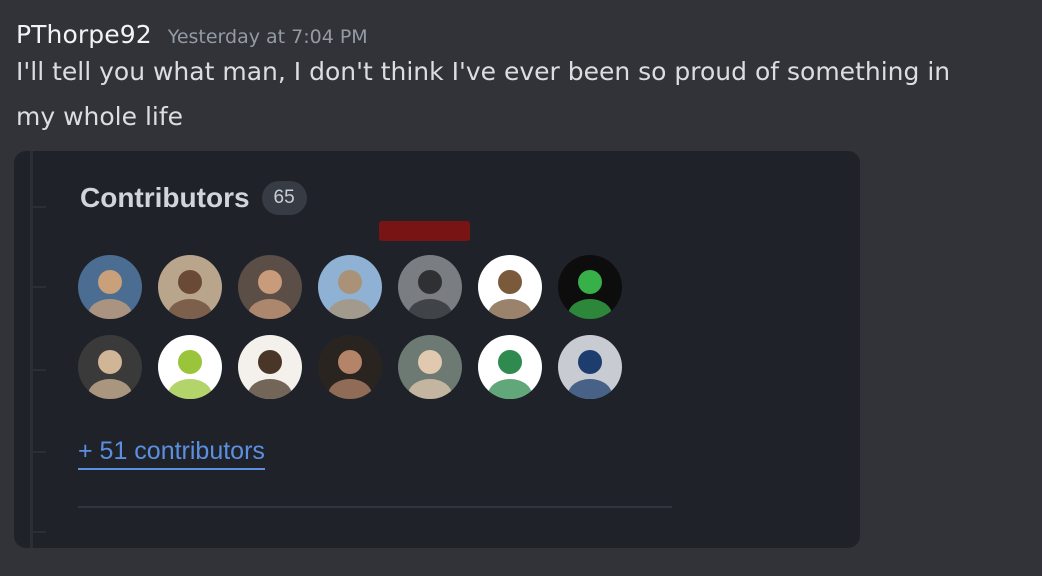  What do you see at coordinates (375, 507) in the screenshot?
I see `divider` at bounding box center [375, 507].